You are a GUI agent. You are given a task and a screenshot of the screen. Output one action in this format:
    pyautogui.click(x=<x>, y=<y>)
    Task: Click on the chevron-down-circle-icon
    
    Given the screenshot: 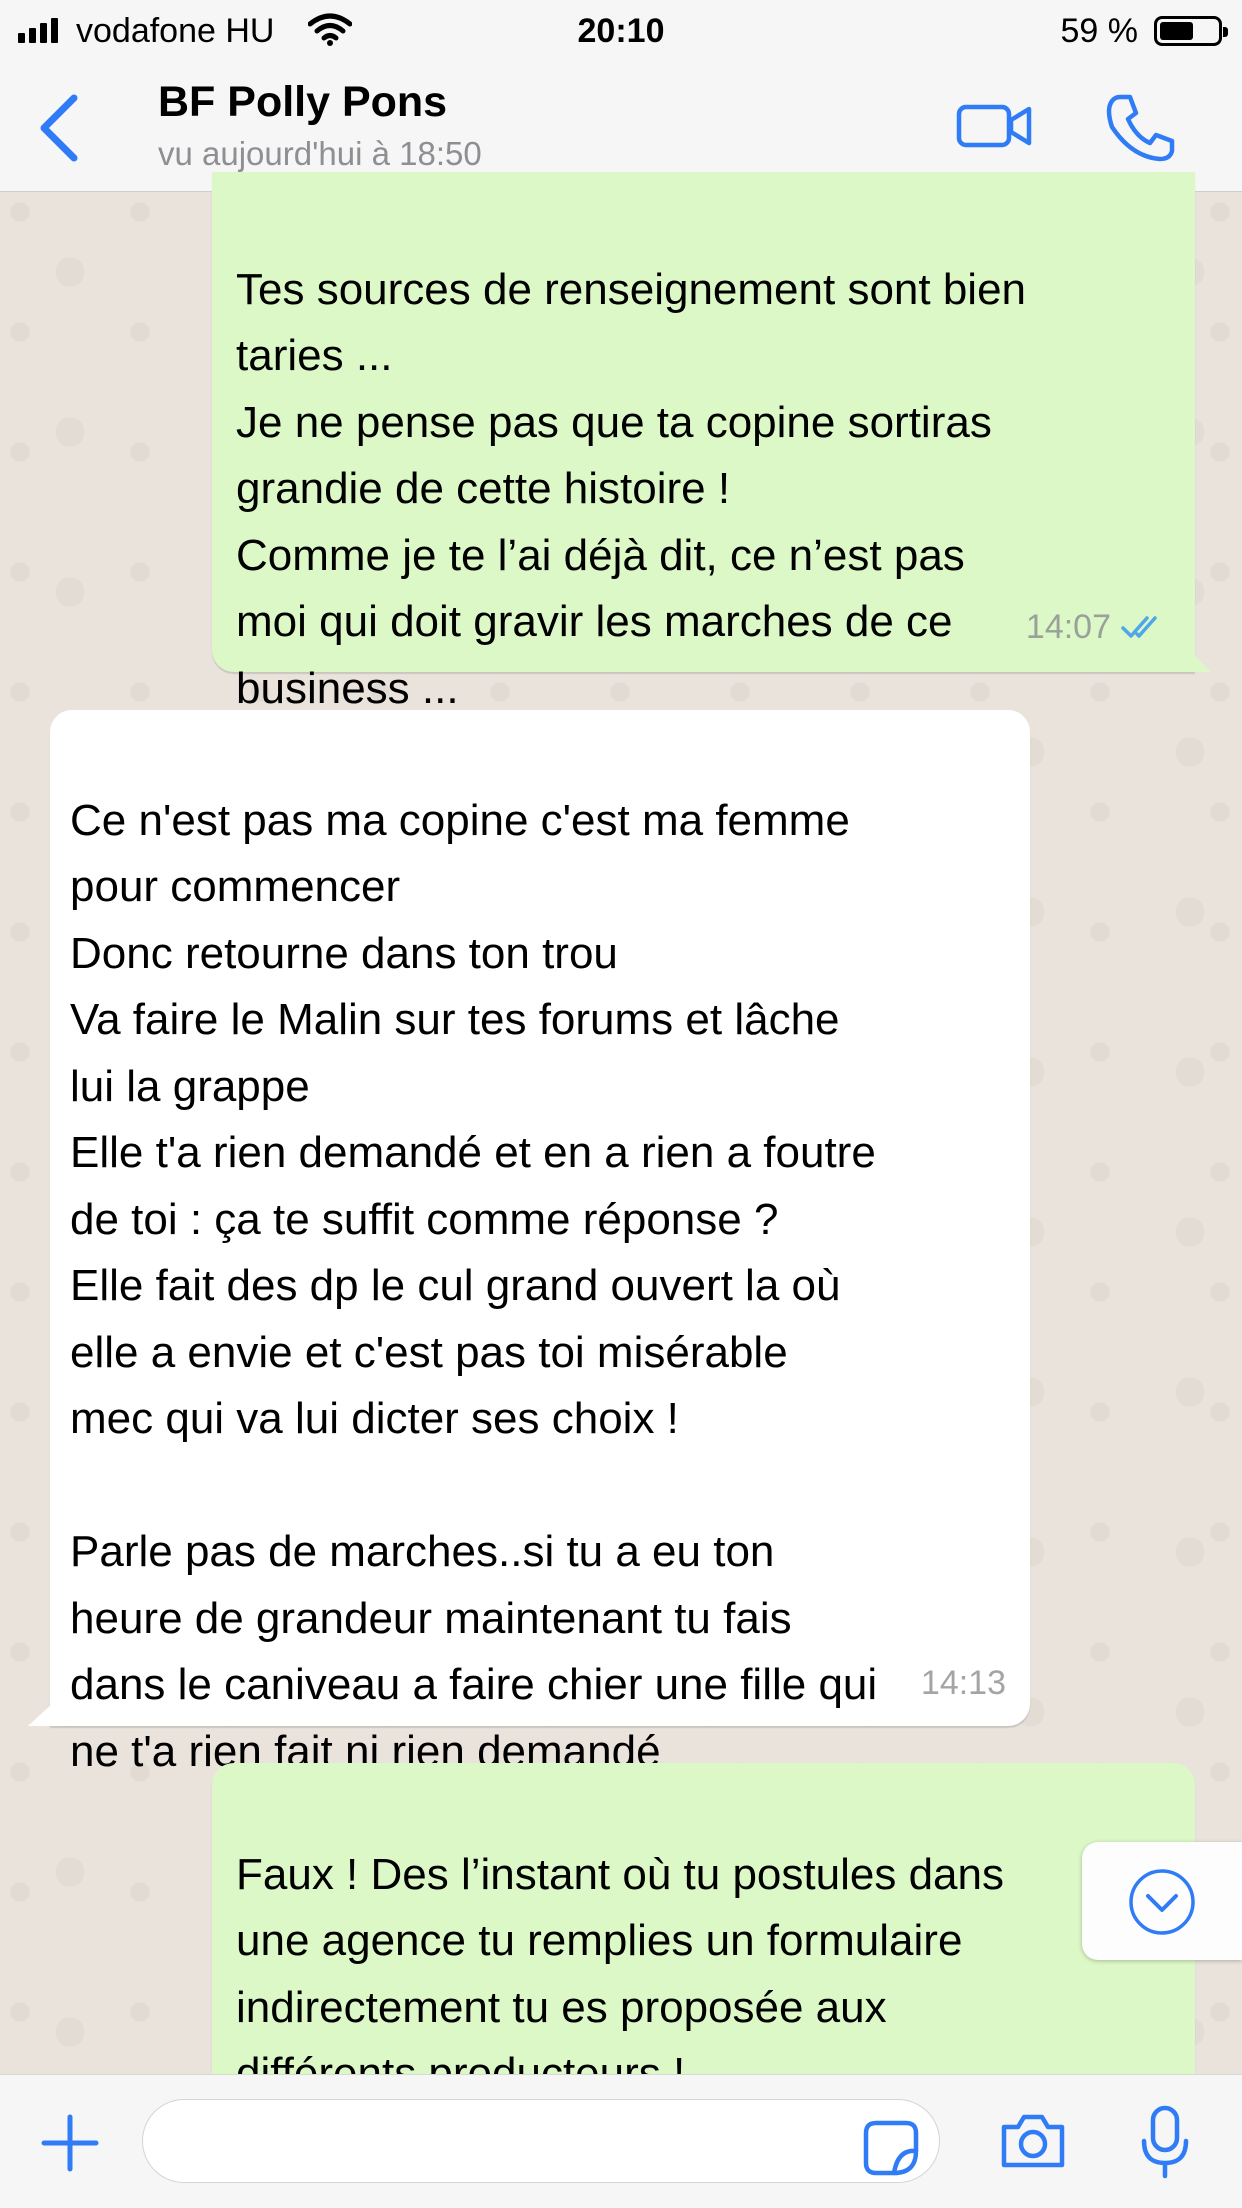 What is the action you would take?
    pyautogui.click(x=1162, y=1902)
    